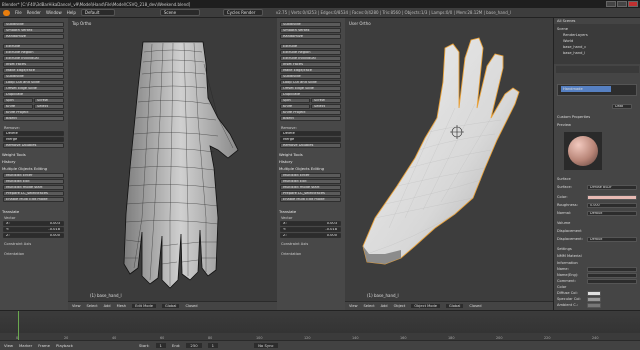 The width and height of the screenshot is (640, 350). What do you see at coordinates (612, 187) in the screenshot?
I see `surface-shader-dropdown: Diffuse BSDF` at bounding box center [612, 187].